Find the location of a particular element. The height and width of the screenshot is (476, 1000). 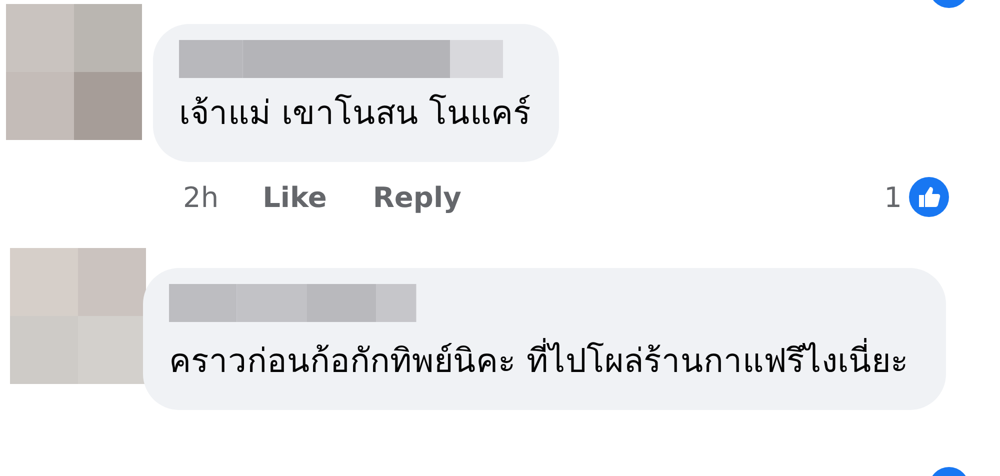

comment-action: Like is located at coordinates (294, 197).